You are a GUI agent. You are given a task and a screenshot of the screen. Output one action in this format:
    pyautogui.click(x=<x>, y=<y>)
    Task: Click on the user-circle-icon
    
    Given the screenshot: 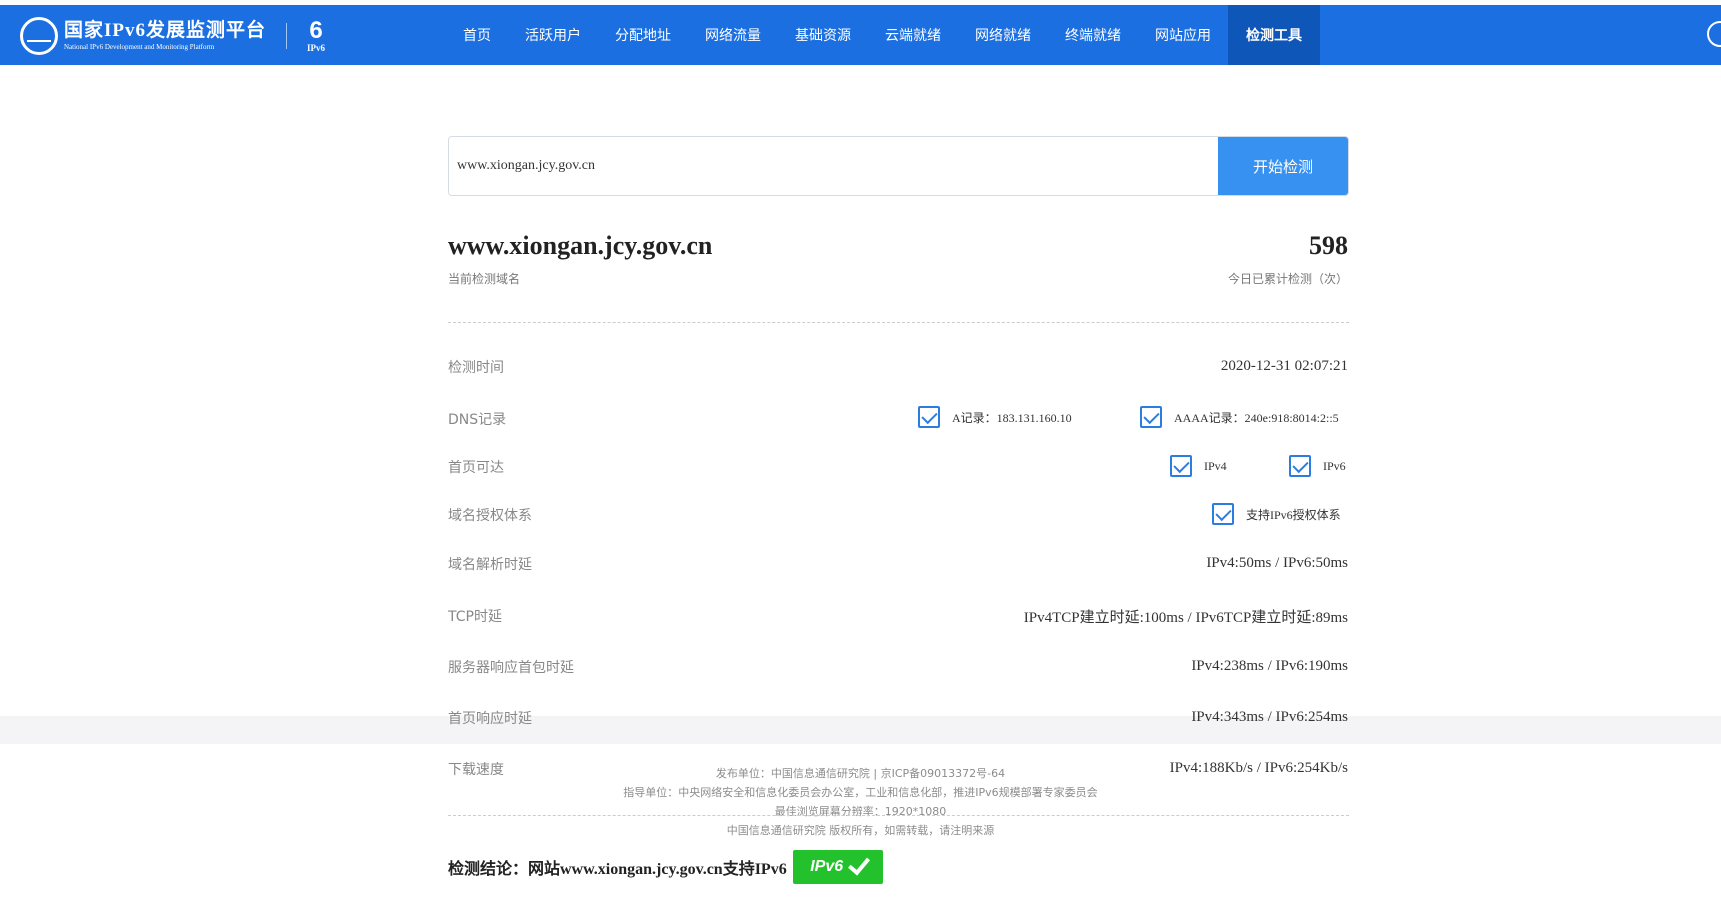 What is the action you would take?
    pyautogui.click(x=1714, y=34)
    